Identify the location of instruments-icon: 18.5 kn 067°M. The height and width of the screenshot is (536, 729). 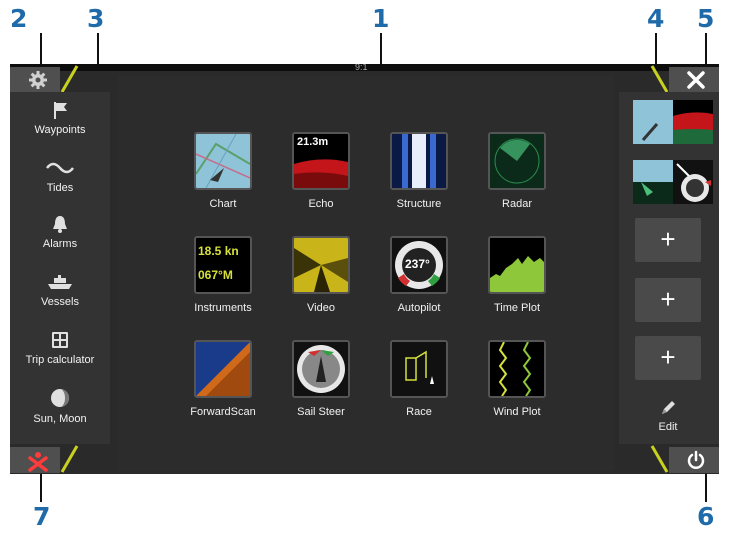
(223, 265).